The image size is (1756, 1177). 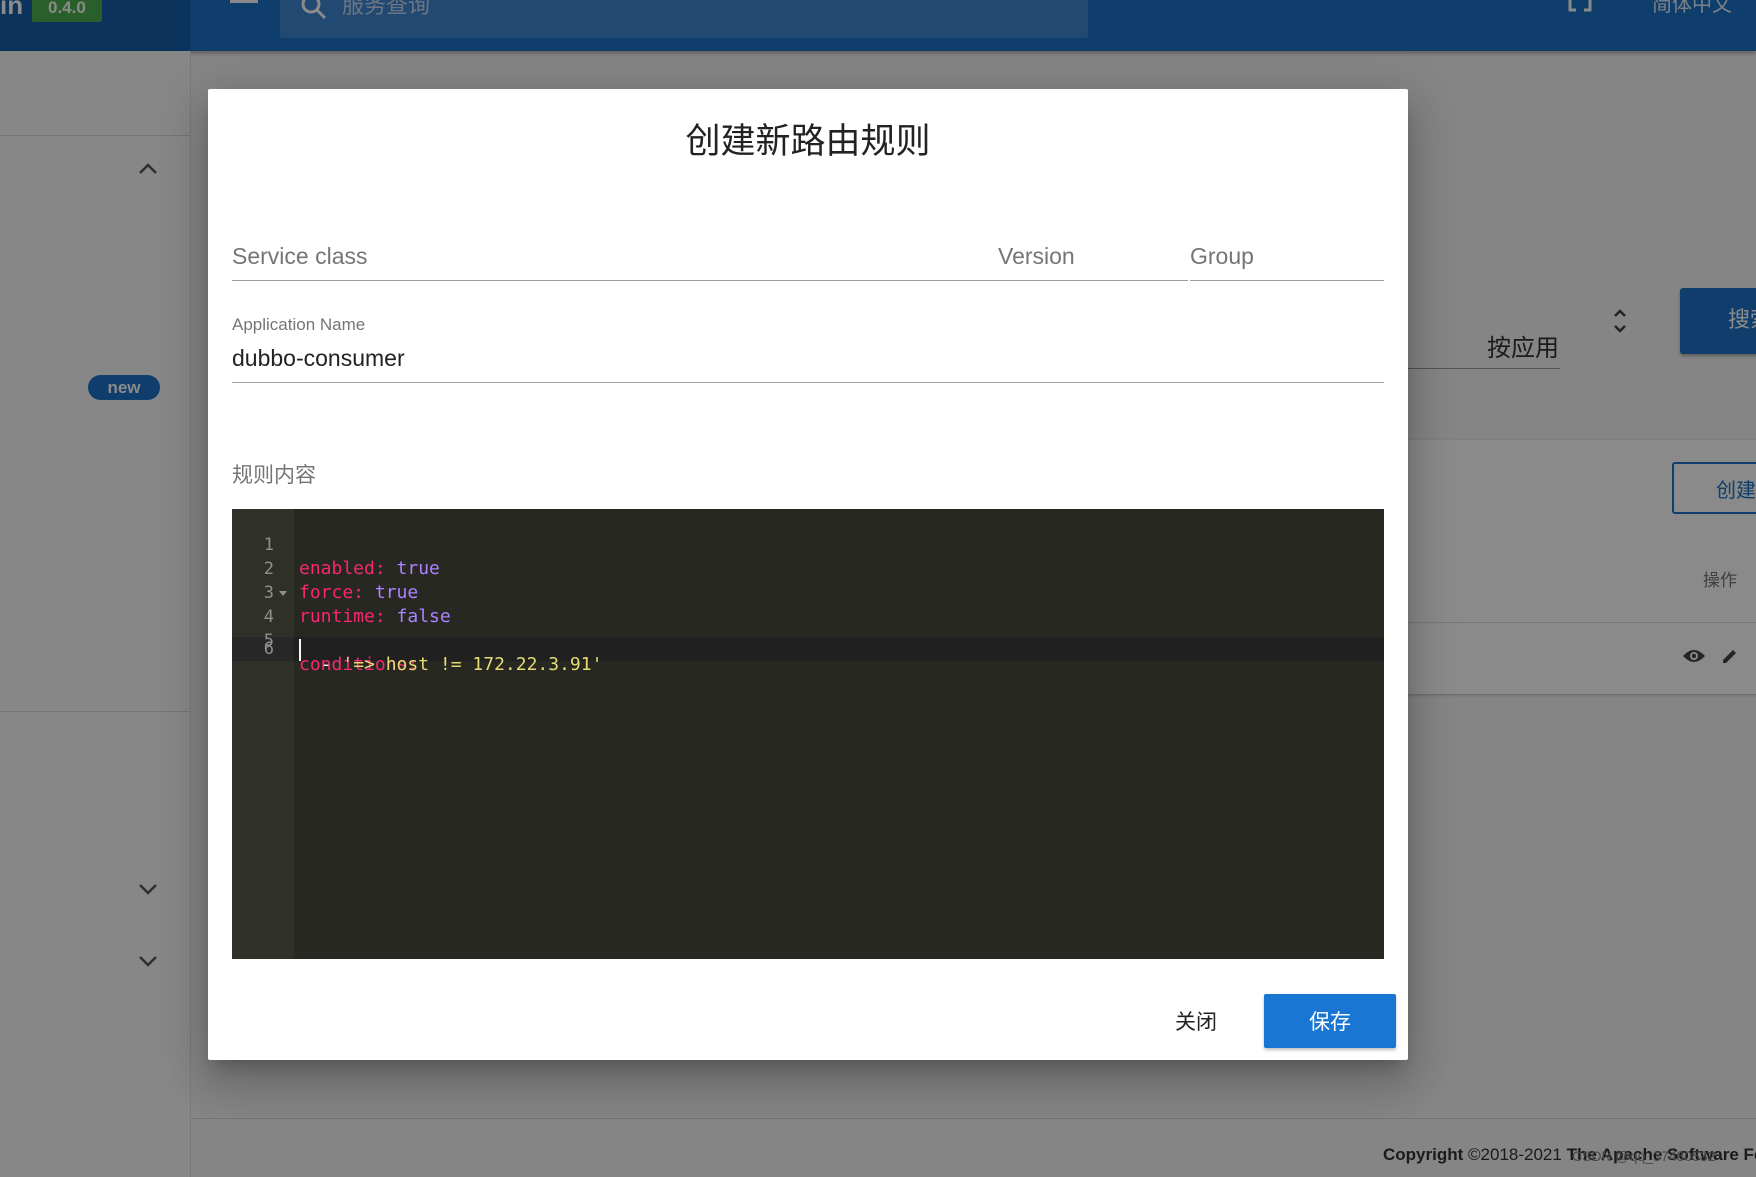 What do you see at coordinates (325, 628) in the screenshot?
I see `code-line: 4 conditions:` at bounding box center [325, 628].